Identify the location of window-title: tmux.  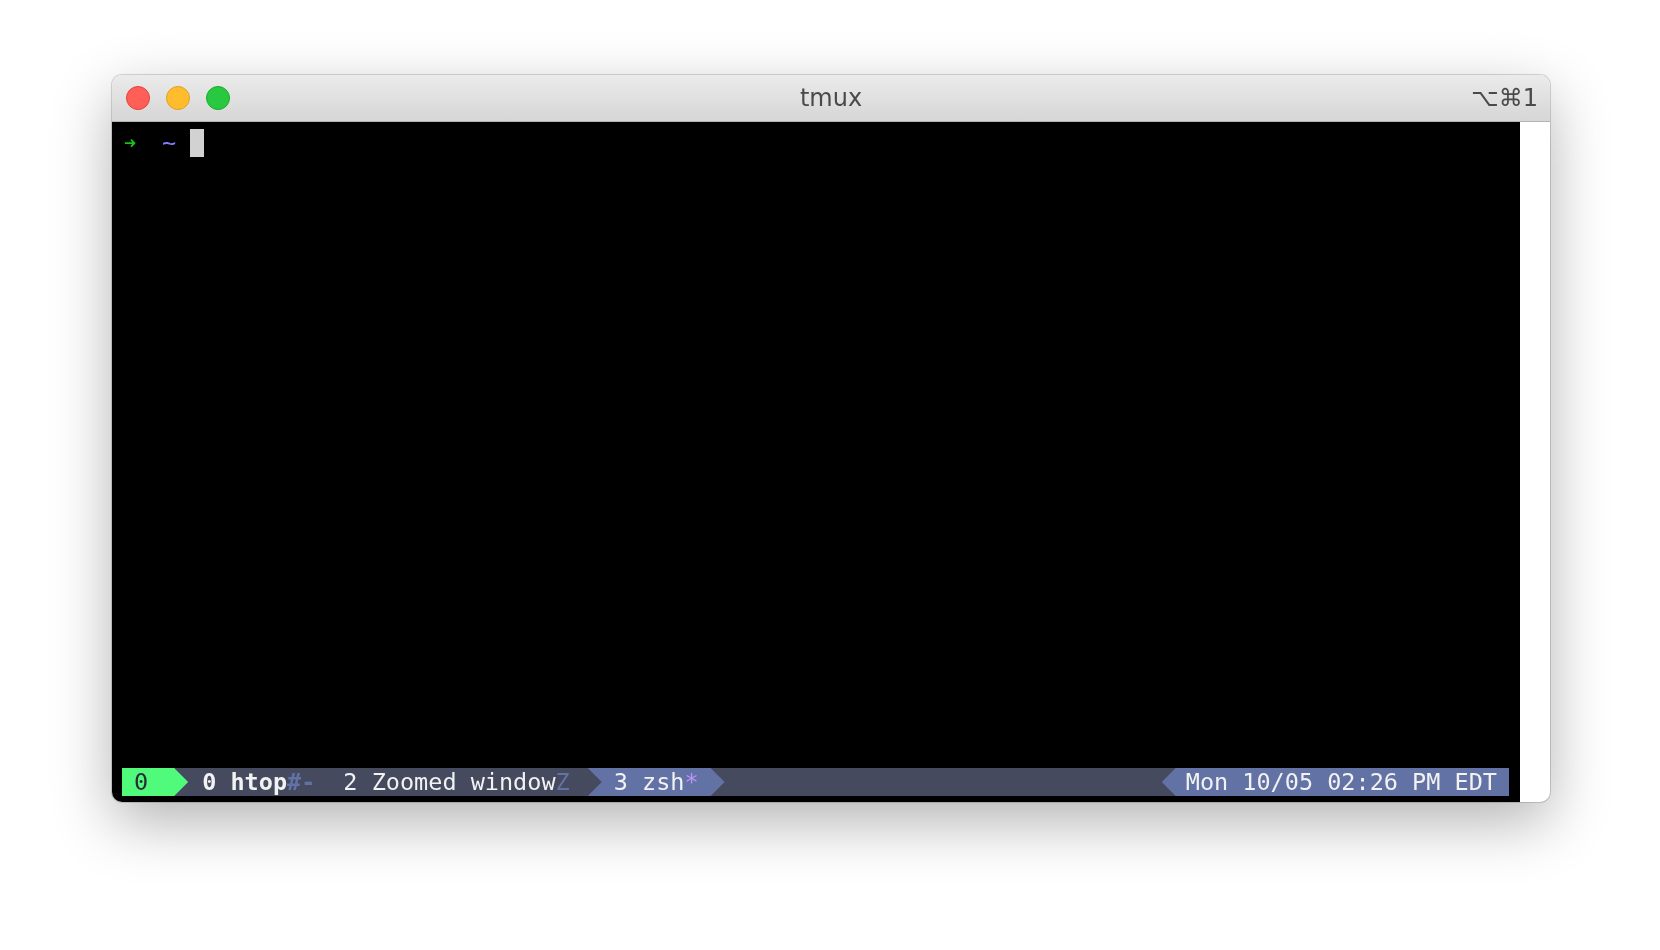
(831, 98).